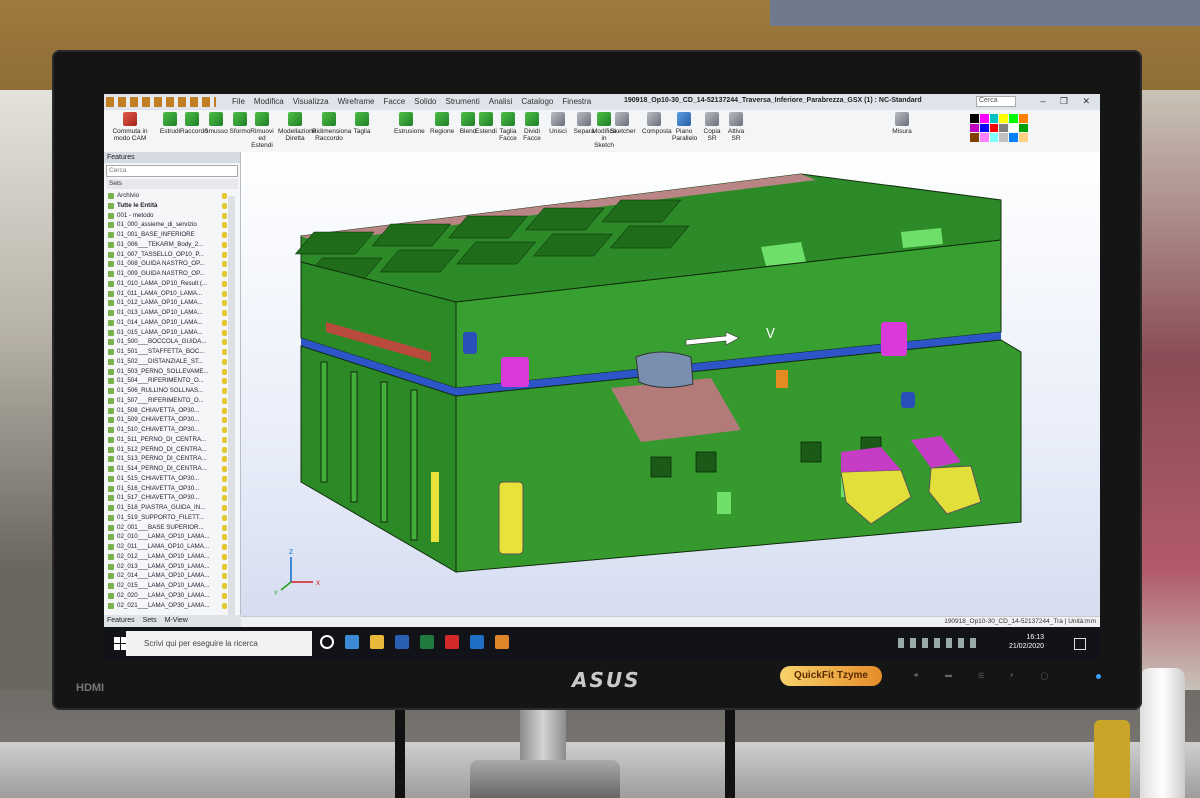  What do you see at coordinates (240, 123) in the screenshot?
I see `draft-button: Sformo` at bounding box center [240, 123].